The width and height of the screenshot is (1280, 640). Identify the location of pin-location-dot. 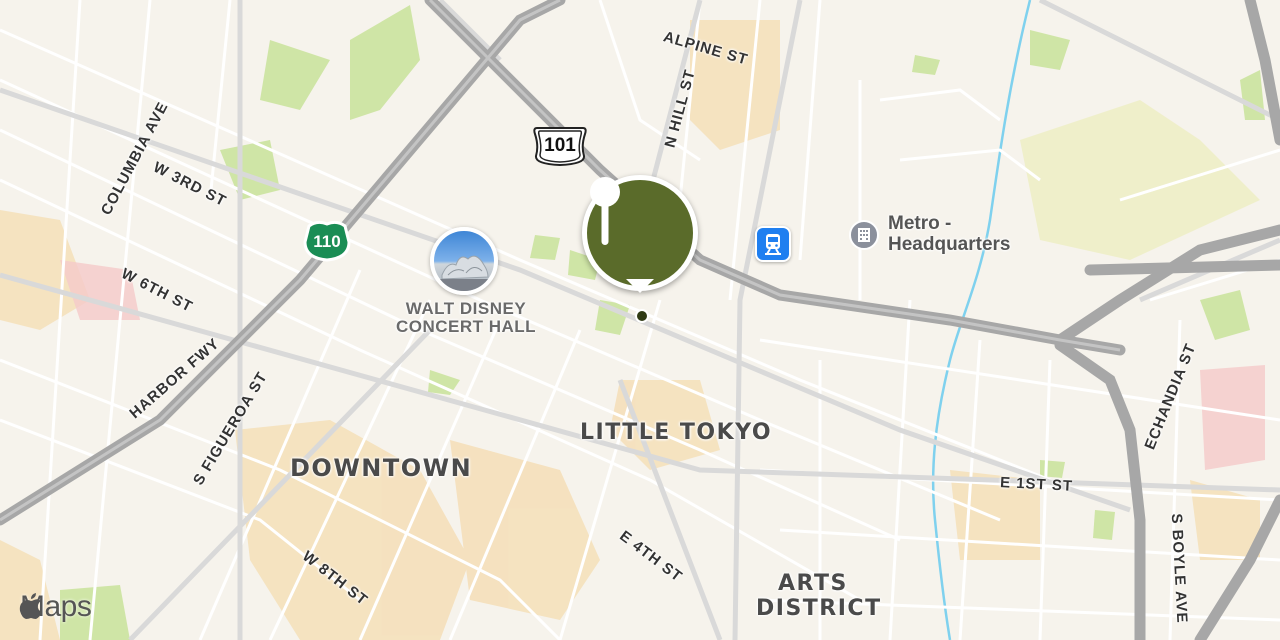
(642, 316).